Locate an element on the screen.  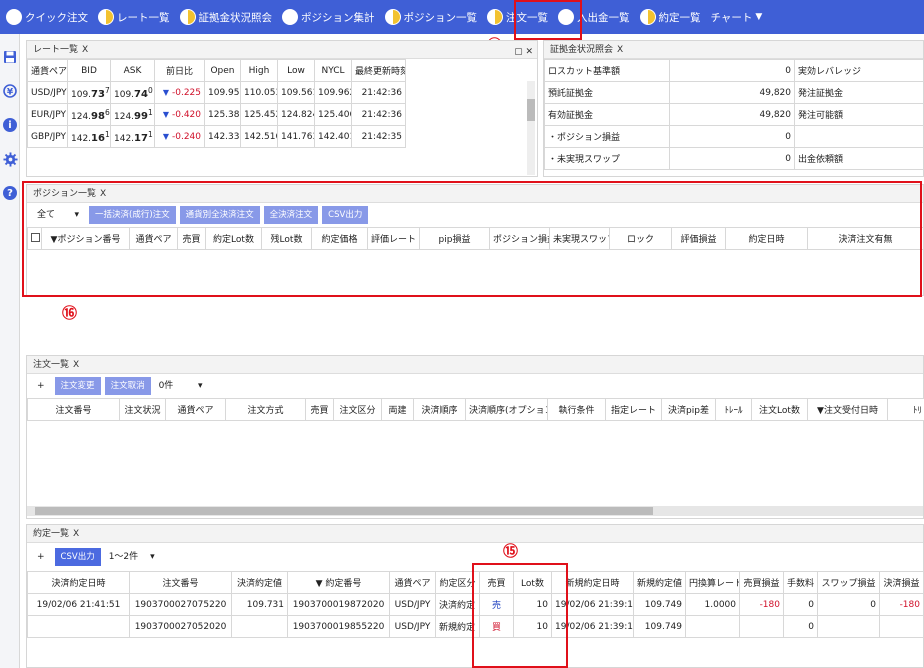
info-icon: i is located at coordinates (10, 125).